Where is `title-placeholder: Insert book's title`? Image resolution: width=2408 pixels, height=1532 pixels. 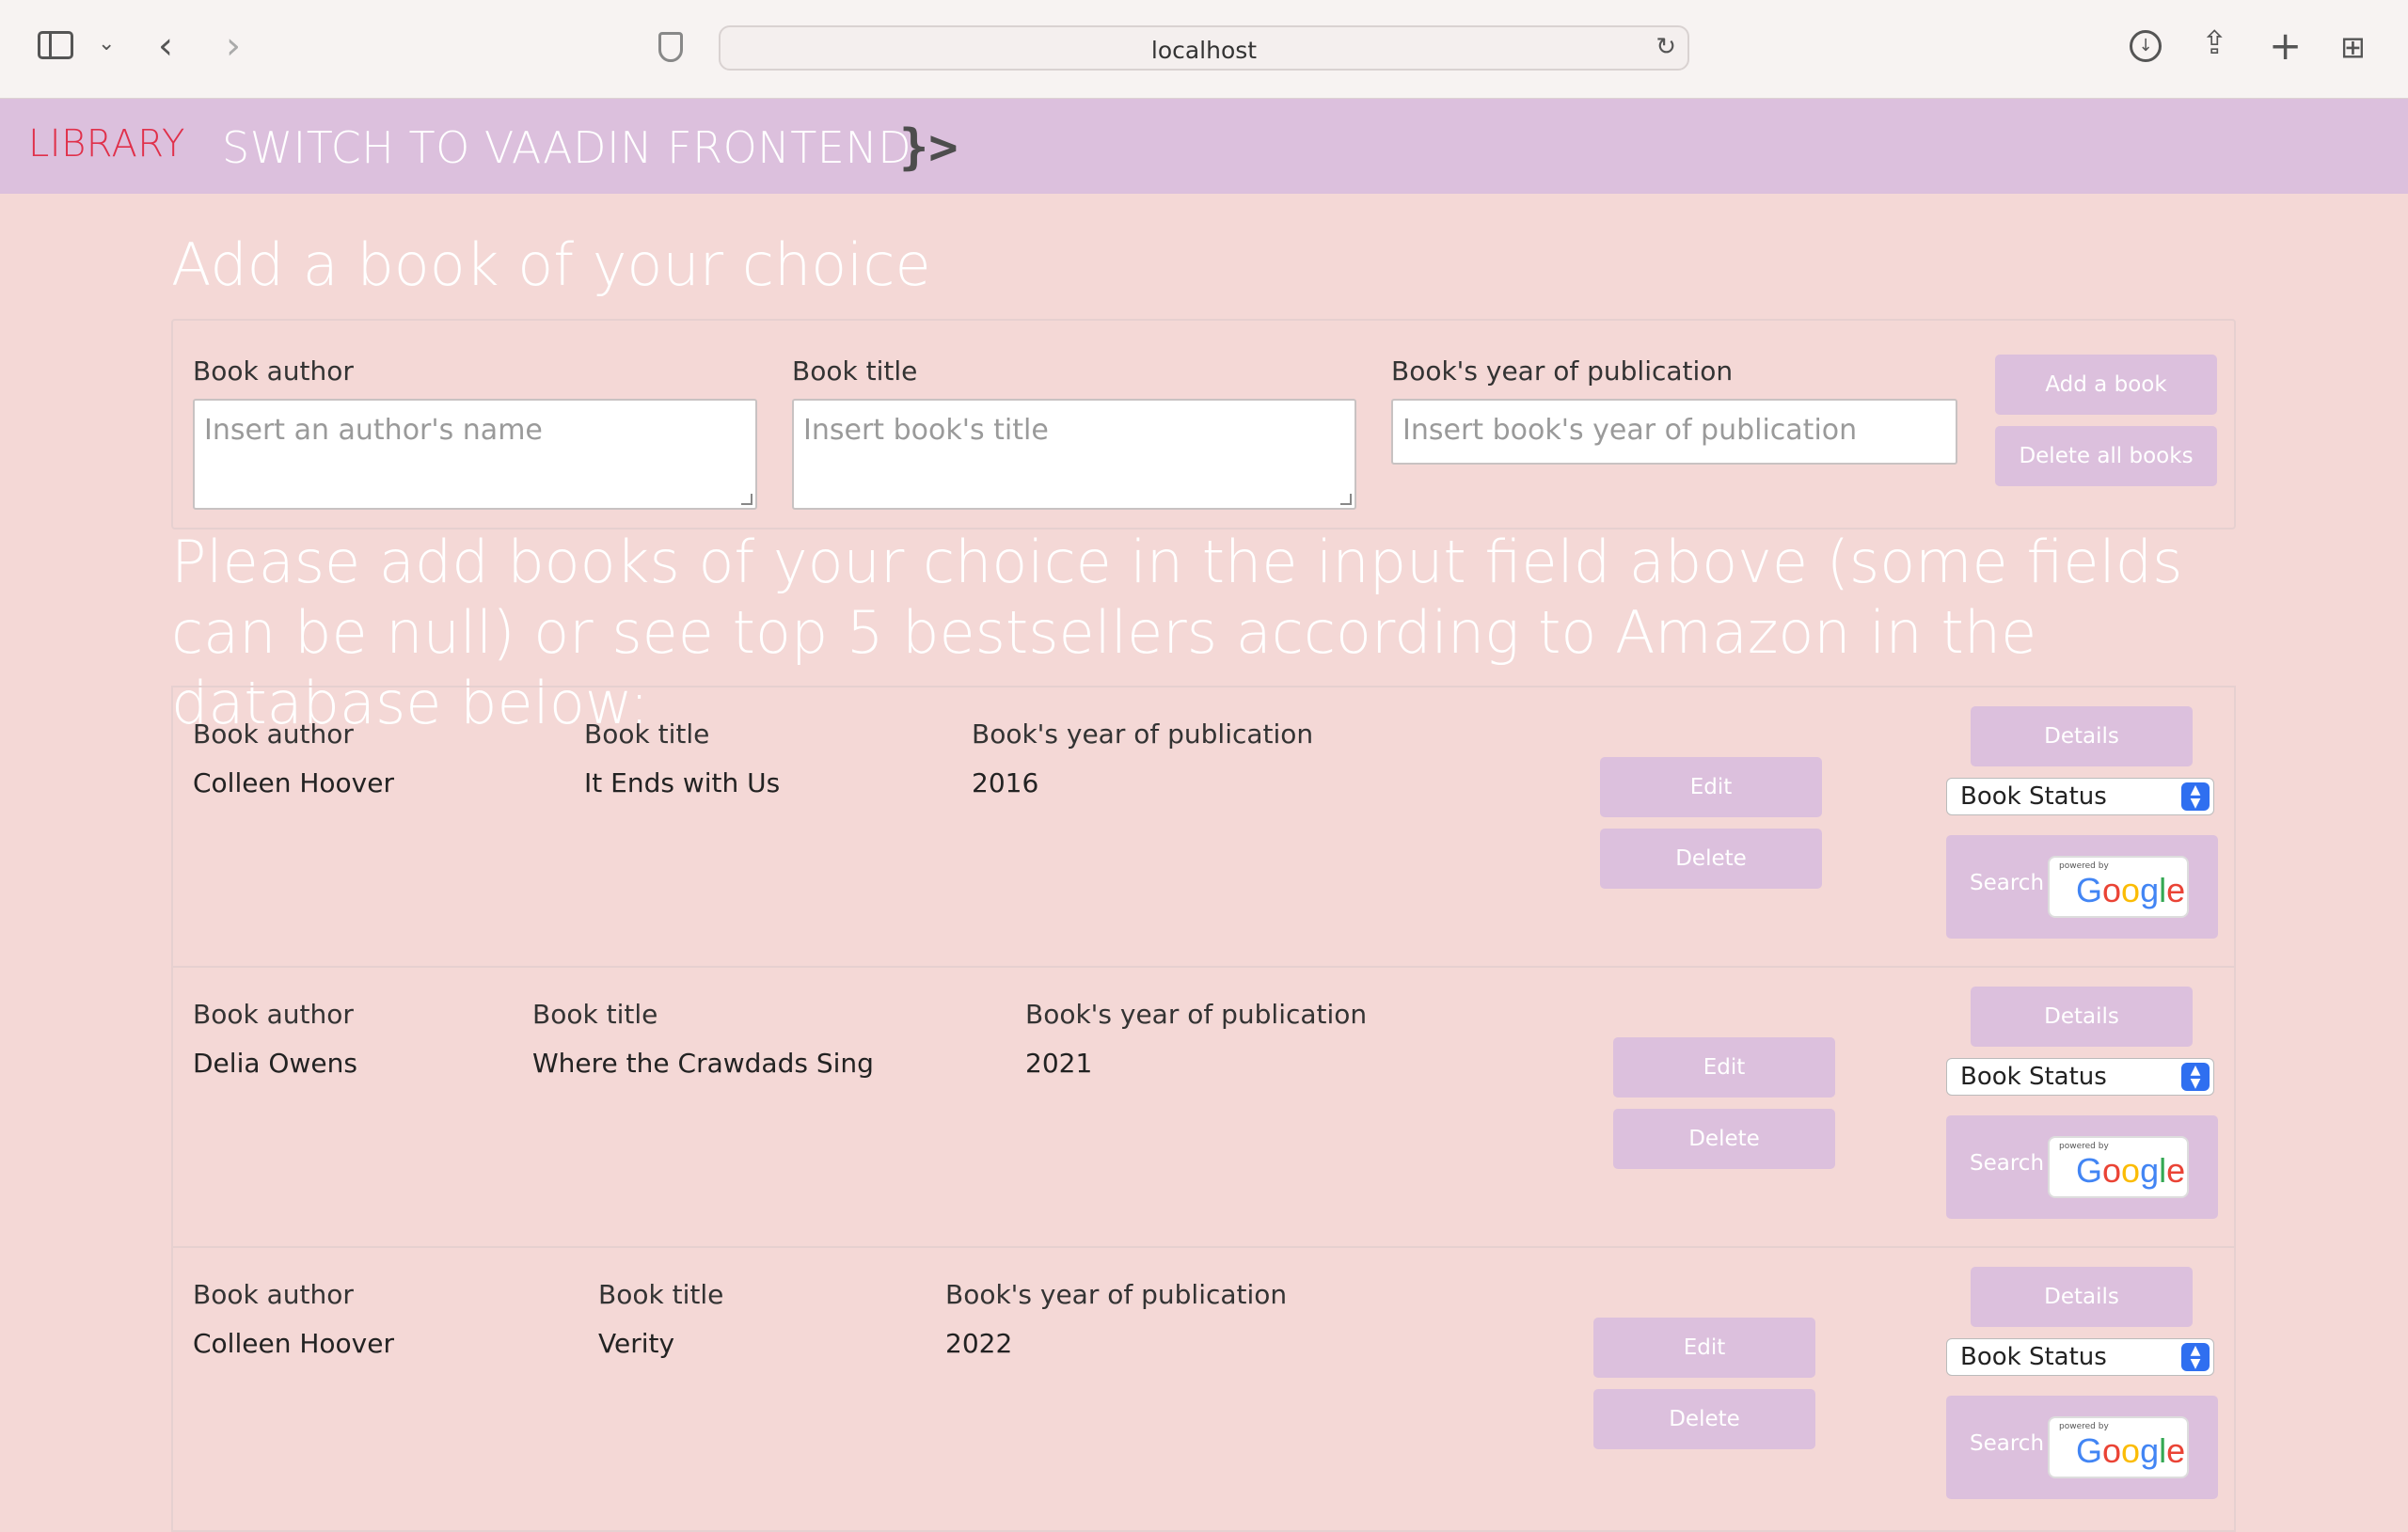
title-placeholder: Insert book's title is located at coordinates (926, 431).